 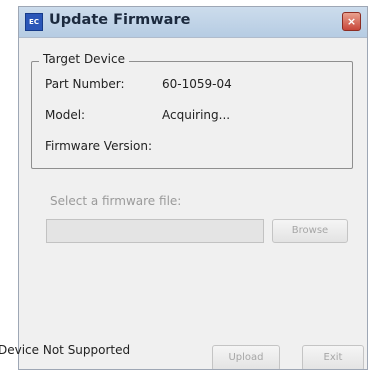 I want to click on close-button: ×, so click(x=351, y=21).